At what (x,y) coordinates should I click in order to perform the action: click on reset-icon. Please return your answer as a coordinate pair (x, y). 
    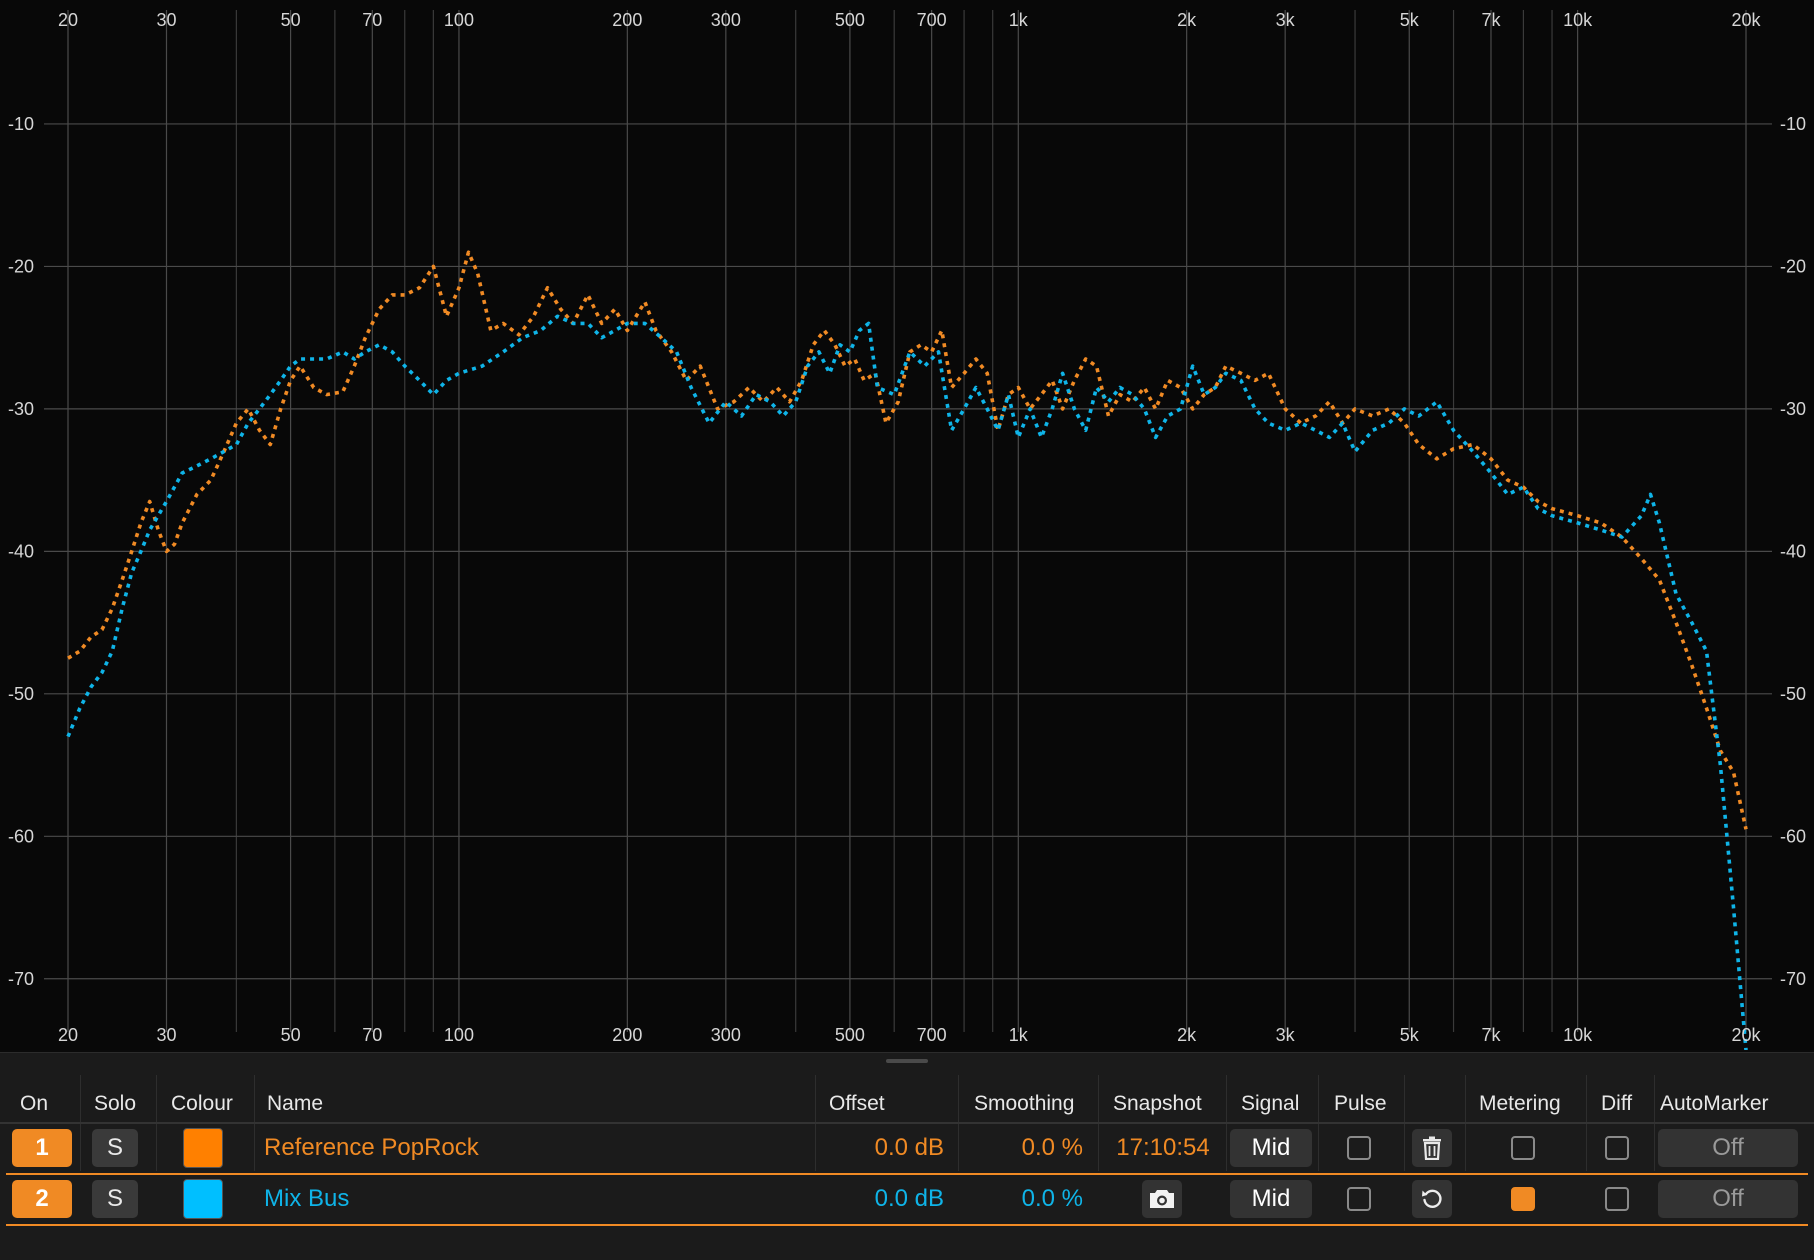
    Looking at the image, I should click on (1432, 1198).